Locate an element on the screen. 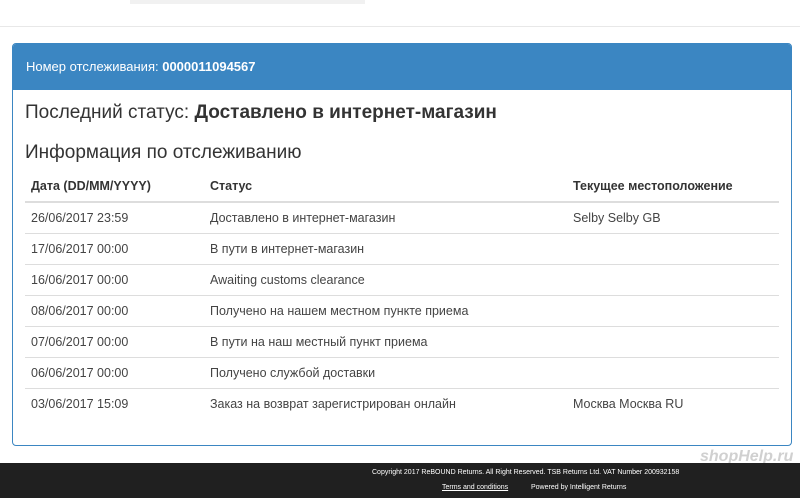 This screenshot has width=800, height=498. row-date: 06/06/2017 00:00 is located at coordinates (114, 373).